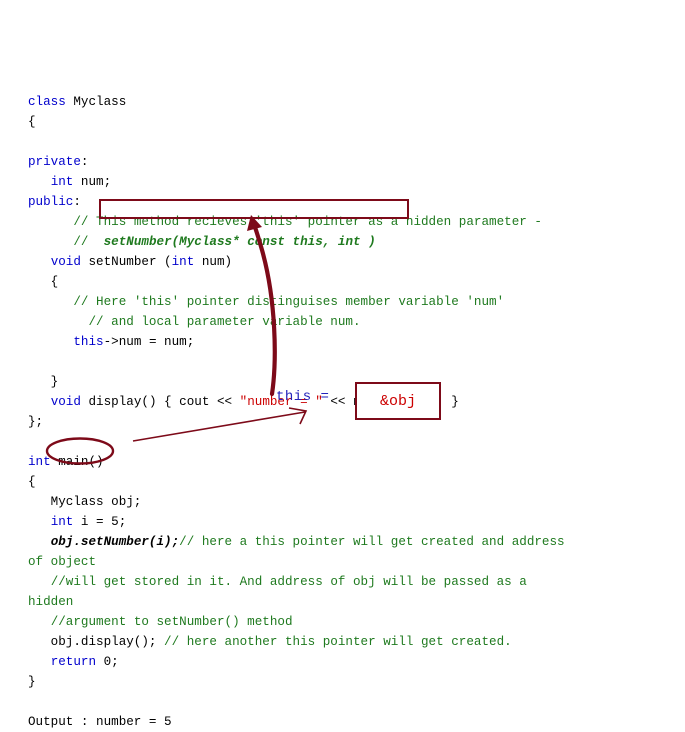  I want to click on code-token: hidden, so click(51, 602).